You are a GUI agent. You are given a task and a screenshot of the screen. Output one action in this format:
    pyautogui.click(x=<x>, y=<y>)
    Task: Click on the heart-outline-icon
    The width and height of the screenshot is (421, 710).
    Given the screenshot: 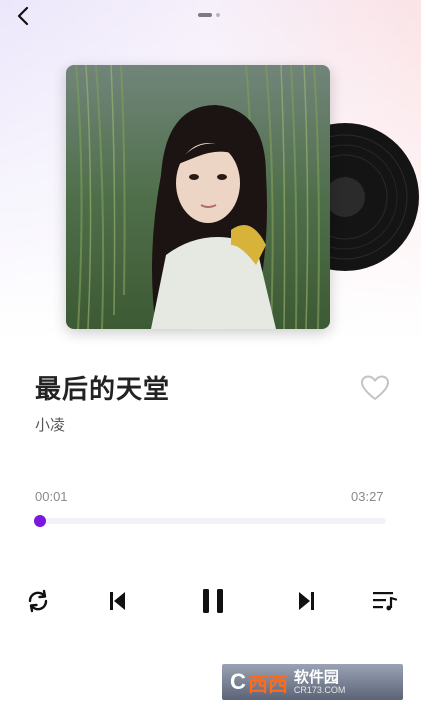 What is the action you would take?
    pyautogui.click(x=375, y=387)
    